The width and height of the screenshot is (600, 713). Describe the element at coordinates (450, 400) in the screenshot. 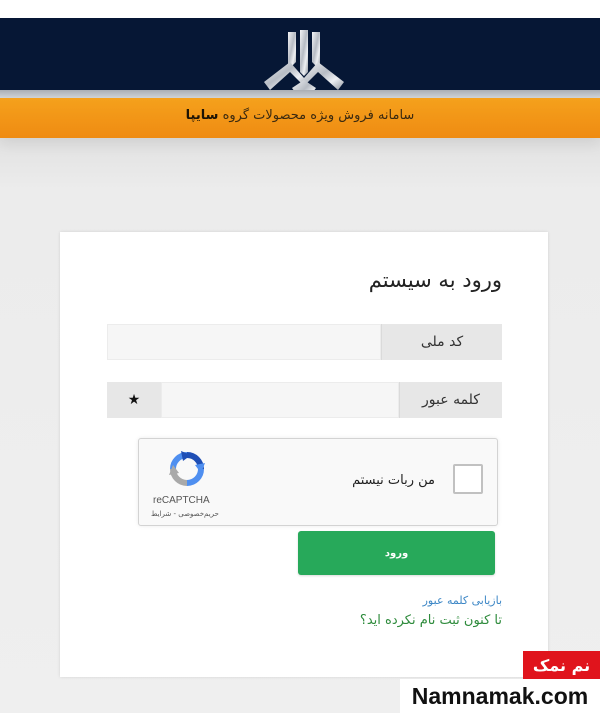

I see `password-label: کلمه عبور` at that location.